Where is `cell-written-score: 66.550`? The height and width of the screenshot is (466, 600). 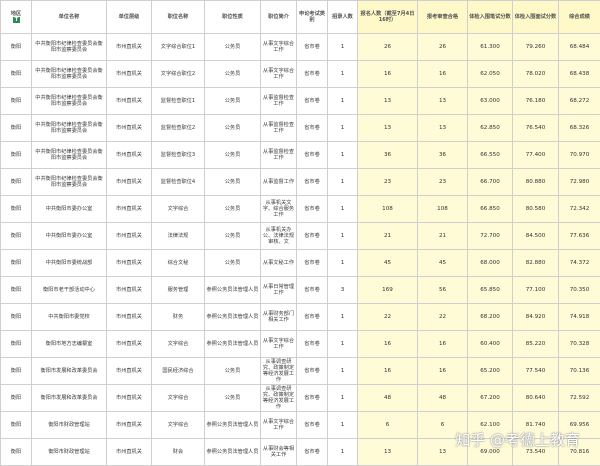
cell-written-score: 66.550 is located at coordinates (490, 155).